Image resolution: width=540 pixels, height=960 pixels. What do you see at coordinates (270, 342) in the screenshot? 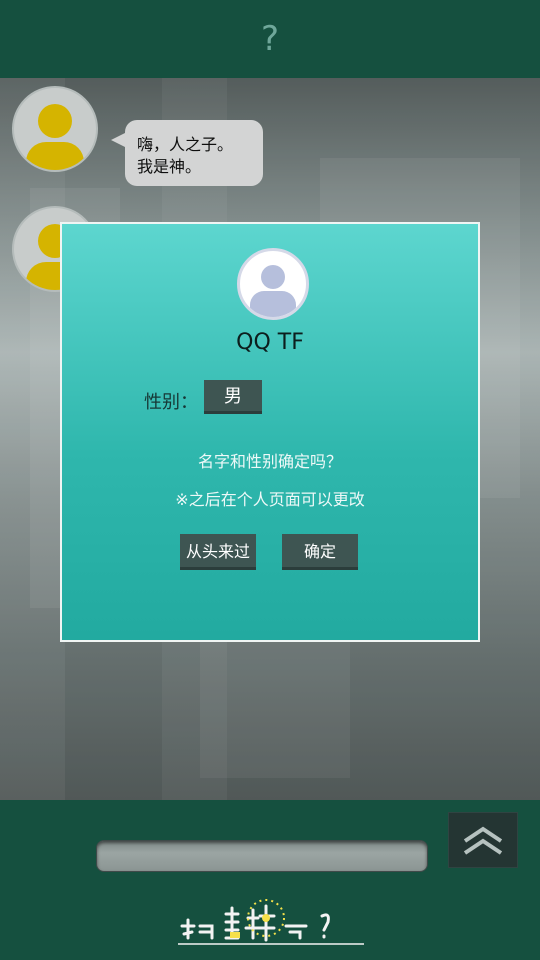
I see `username: QQ TF` at bounding box center [270, 342].